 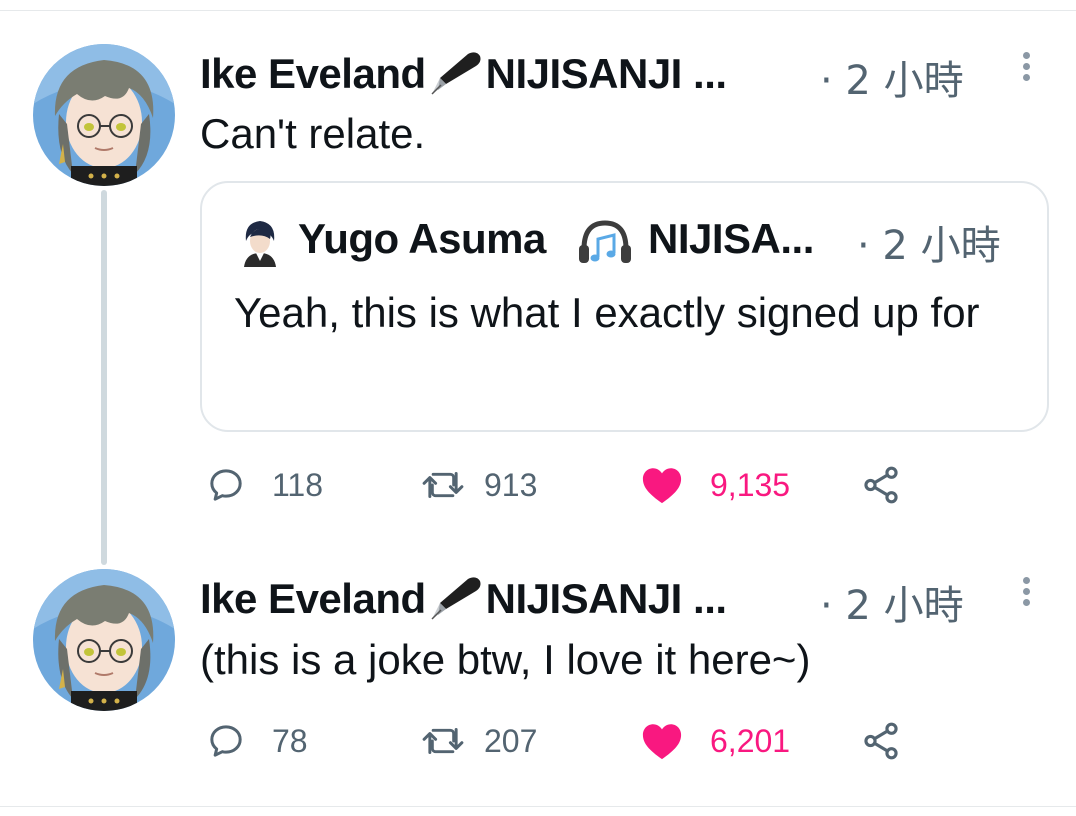 I want to click on like-count: 6,201, so click(x=750, y=740).